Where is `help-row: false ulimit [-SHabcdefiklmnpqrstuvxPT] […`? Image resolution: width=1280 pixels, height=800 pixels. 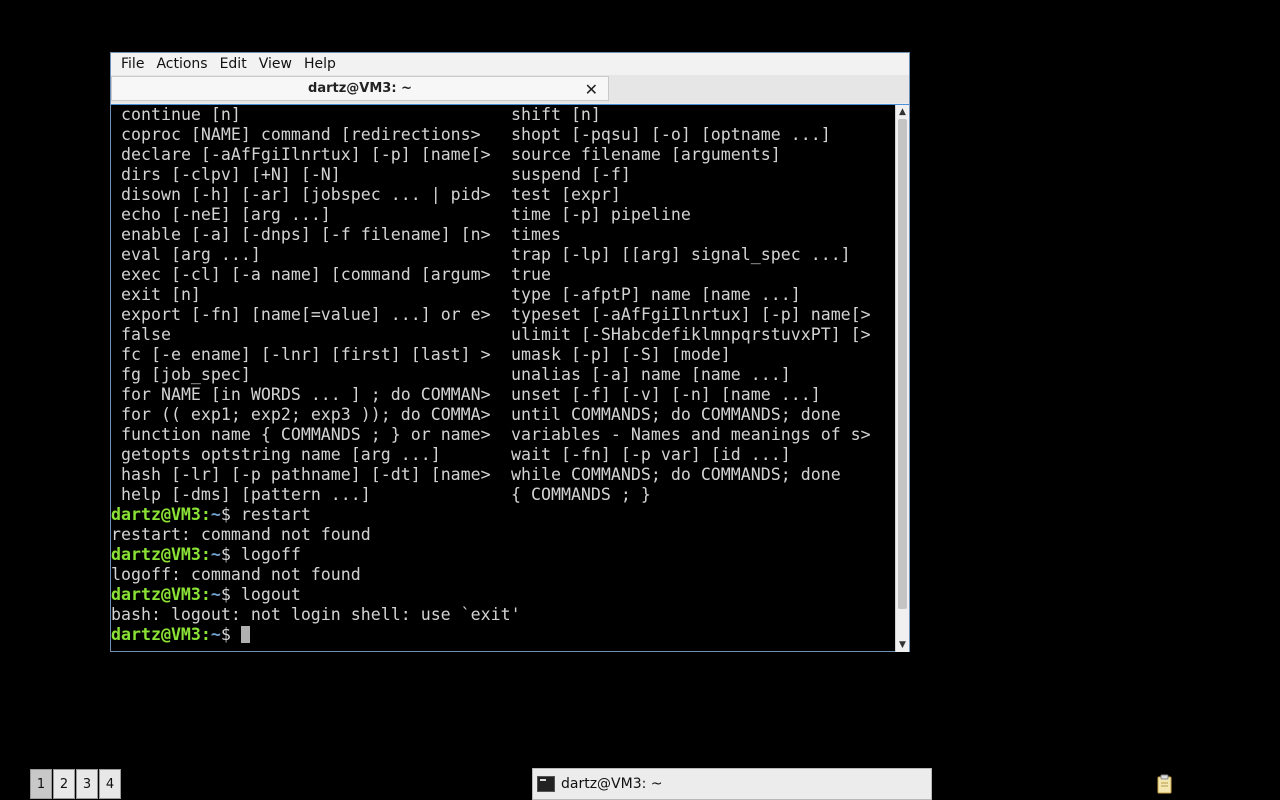 help-row: false ulimit [-SHabcdefiklmnpqrstuvxPT] [… is located at coordinates (503, 335).